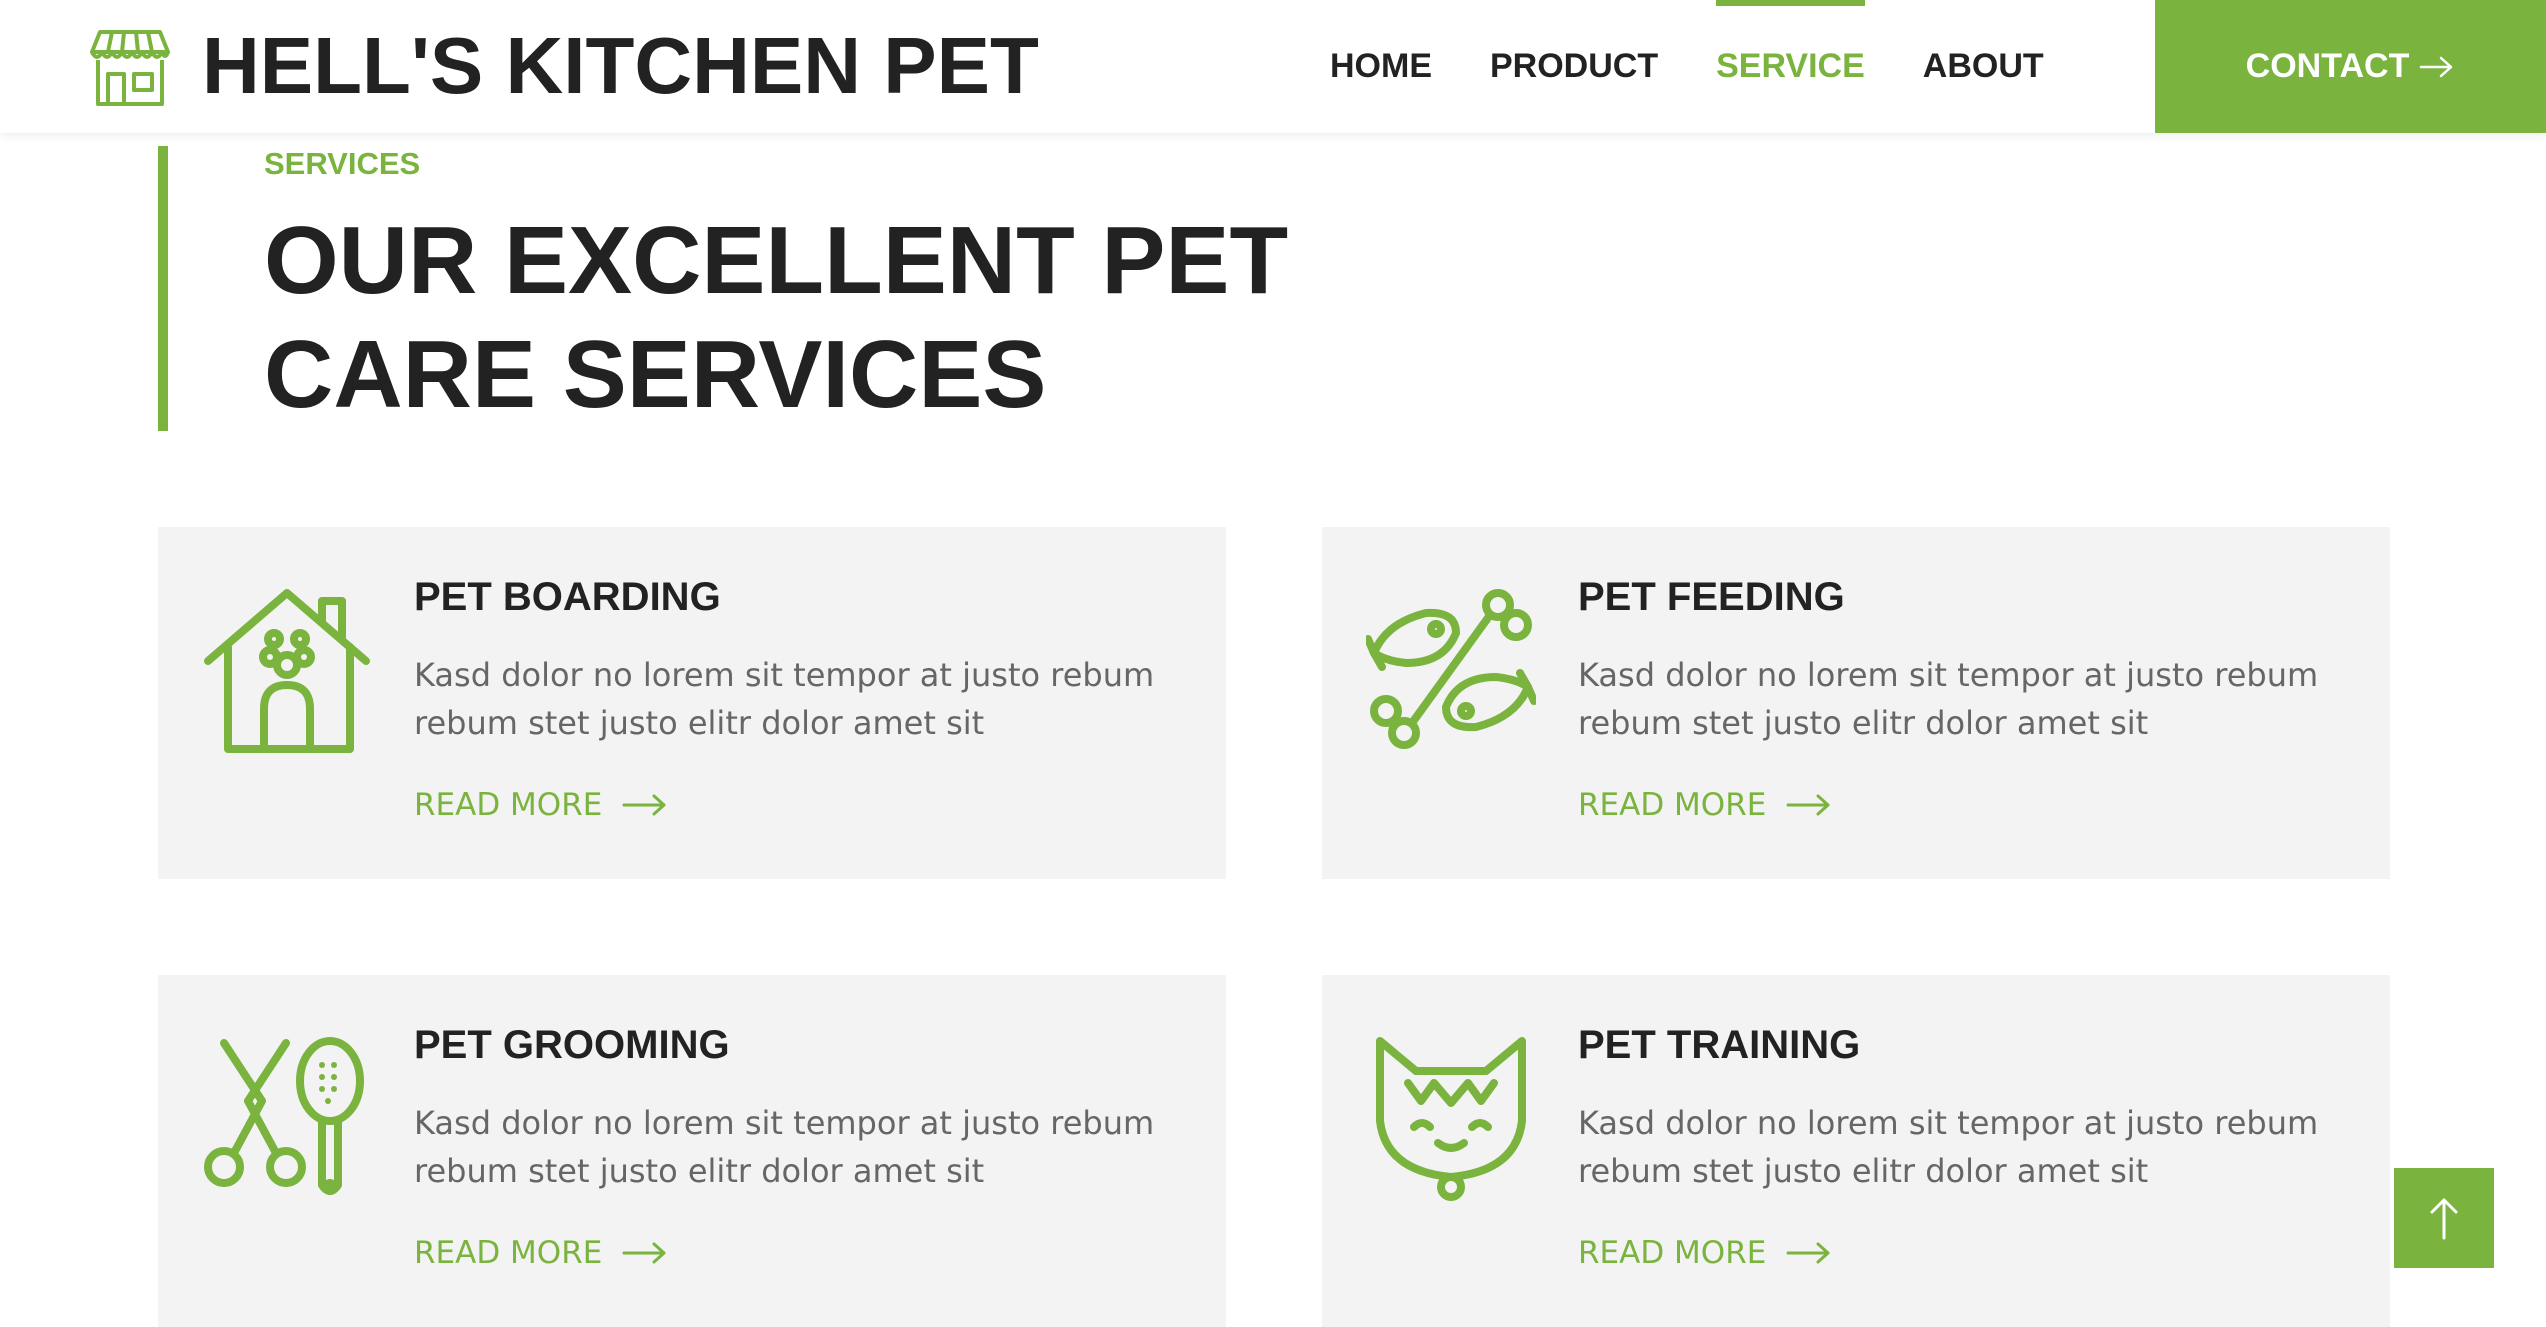 The height and width of the screenshot is (1327, 2546). What do you see at coordinates (342, 163) in the screenshot?
I see `section-eyebrow: SERVICES` at bounding box center [342, 163].